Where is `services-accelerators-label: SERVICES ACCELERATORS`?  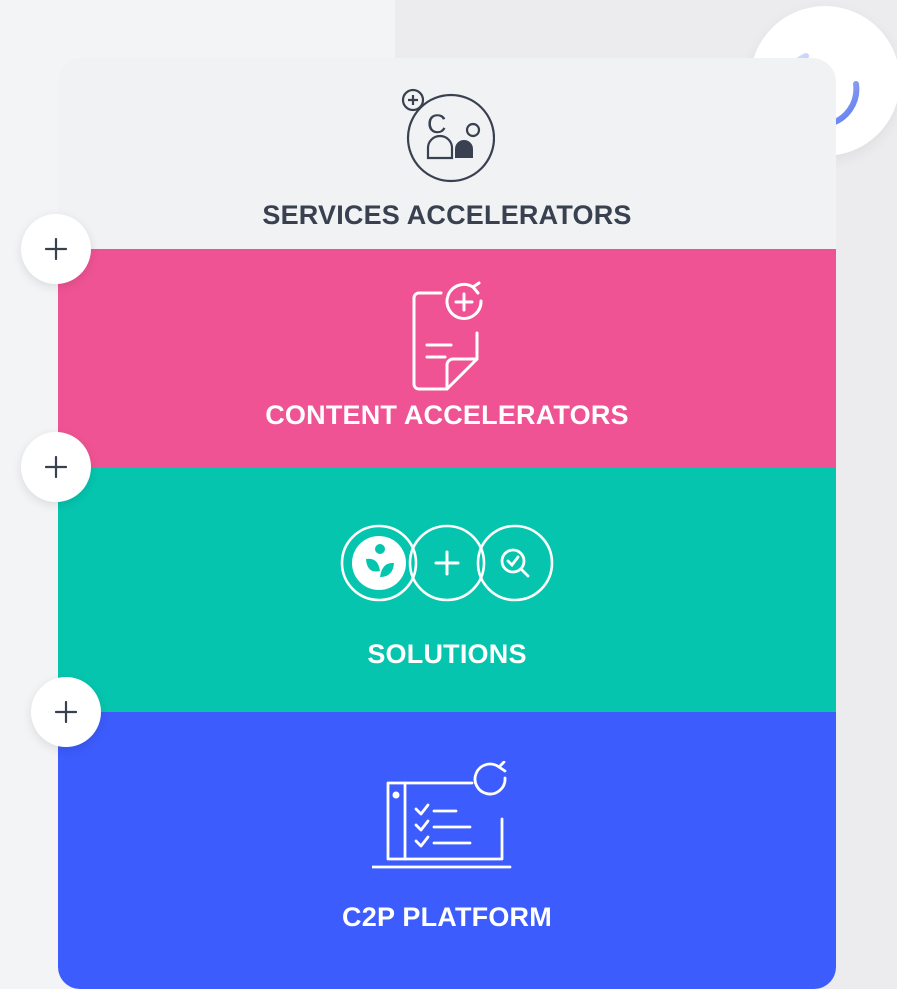
services-accelerators-label: SERVICES ACCELERATORS is located at coordinates (447, 215).